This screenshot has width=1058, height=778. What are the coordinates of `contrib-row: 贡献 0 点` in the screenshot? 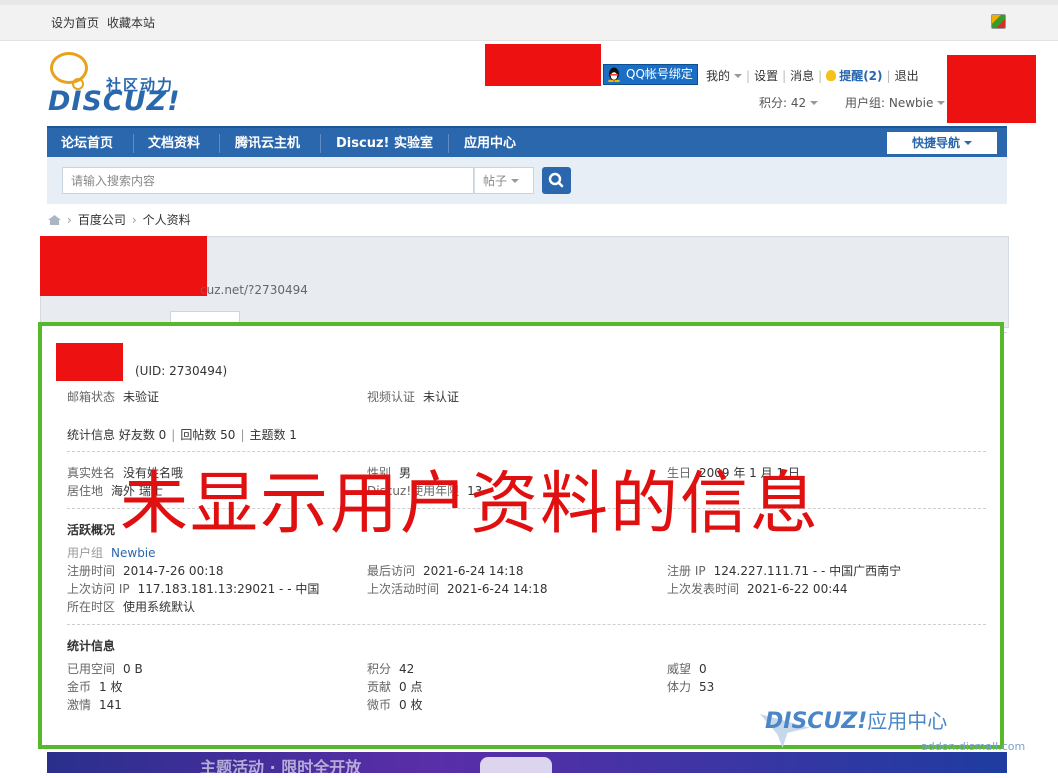 It's located at (394, 686).